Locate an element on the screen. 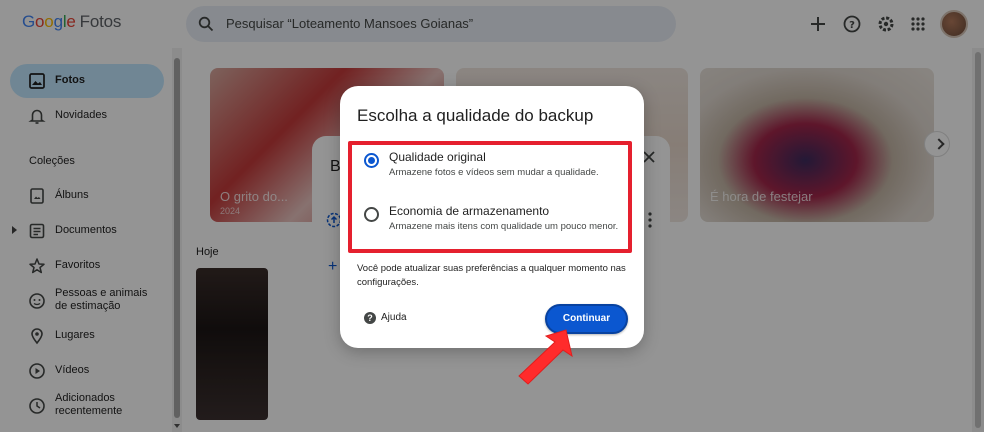 Image resolution: width=984 pixels, height=432 pixels. help-circle-icon: ? is located at coordinates (370, 318).